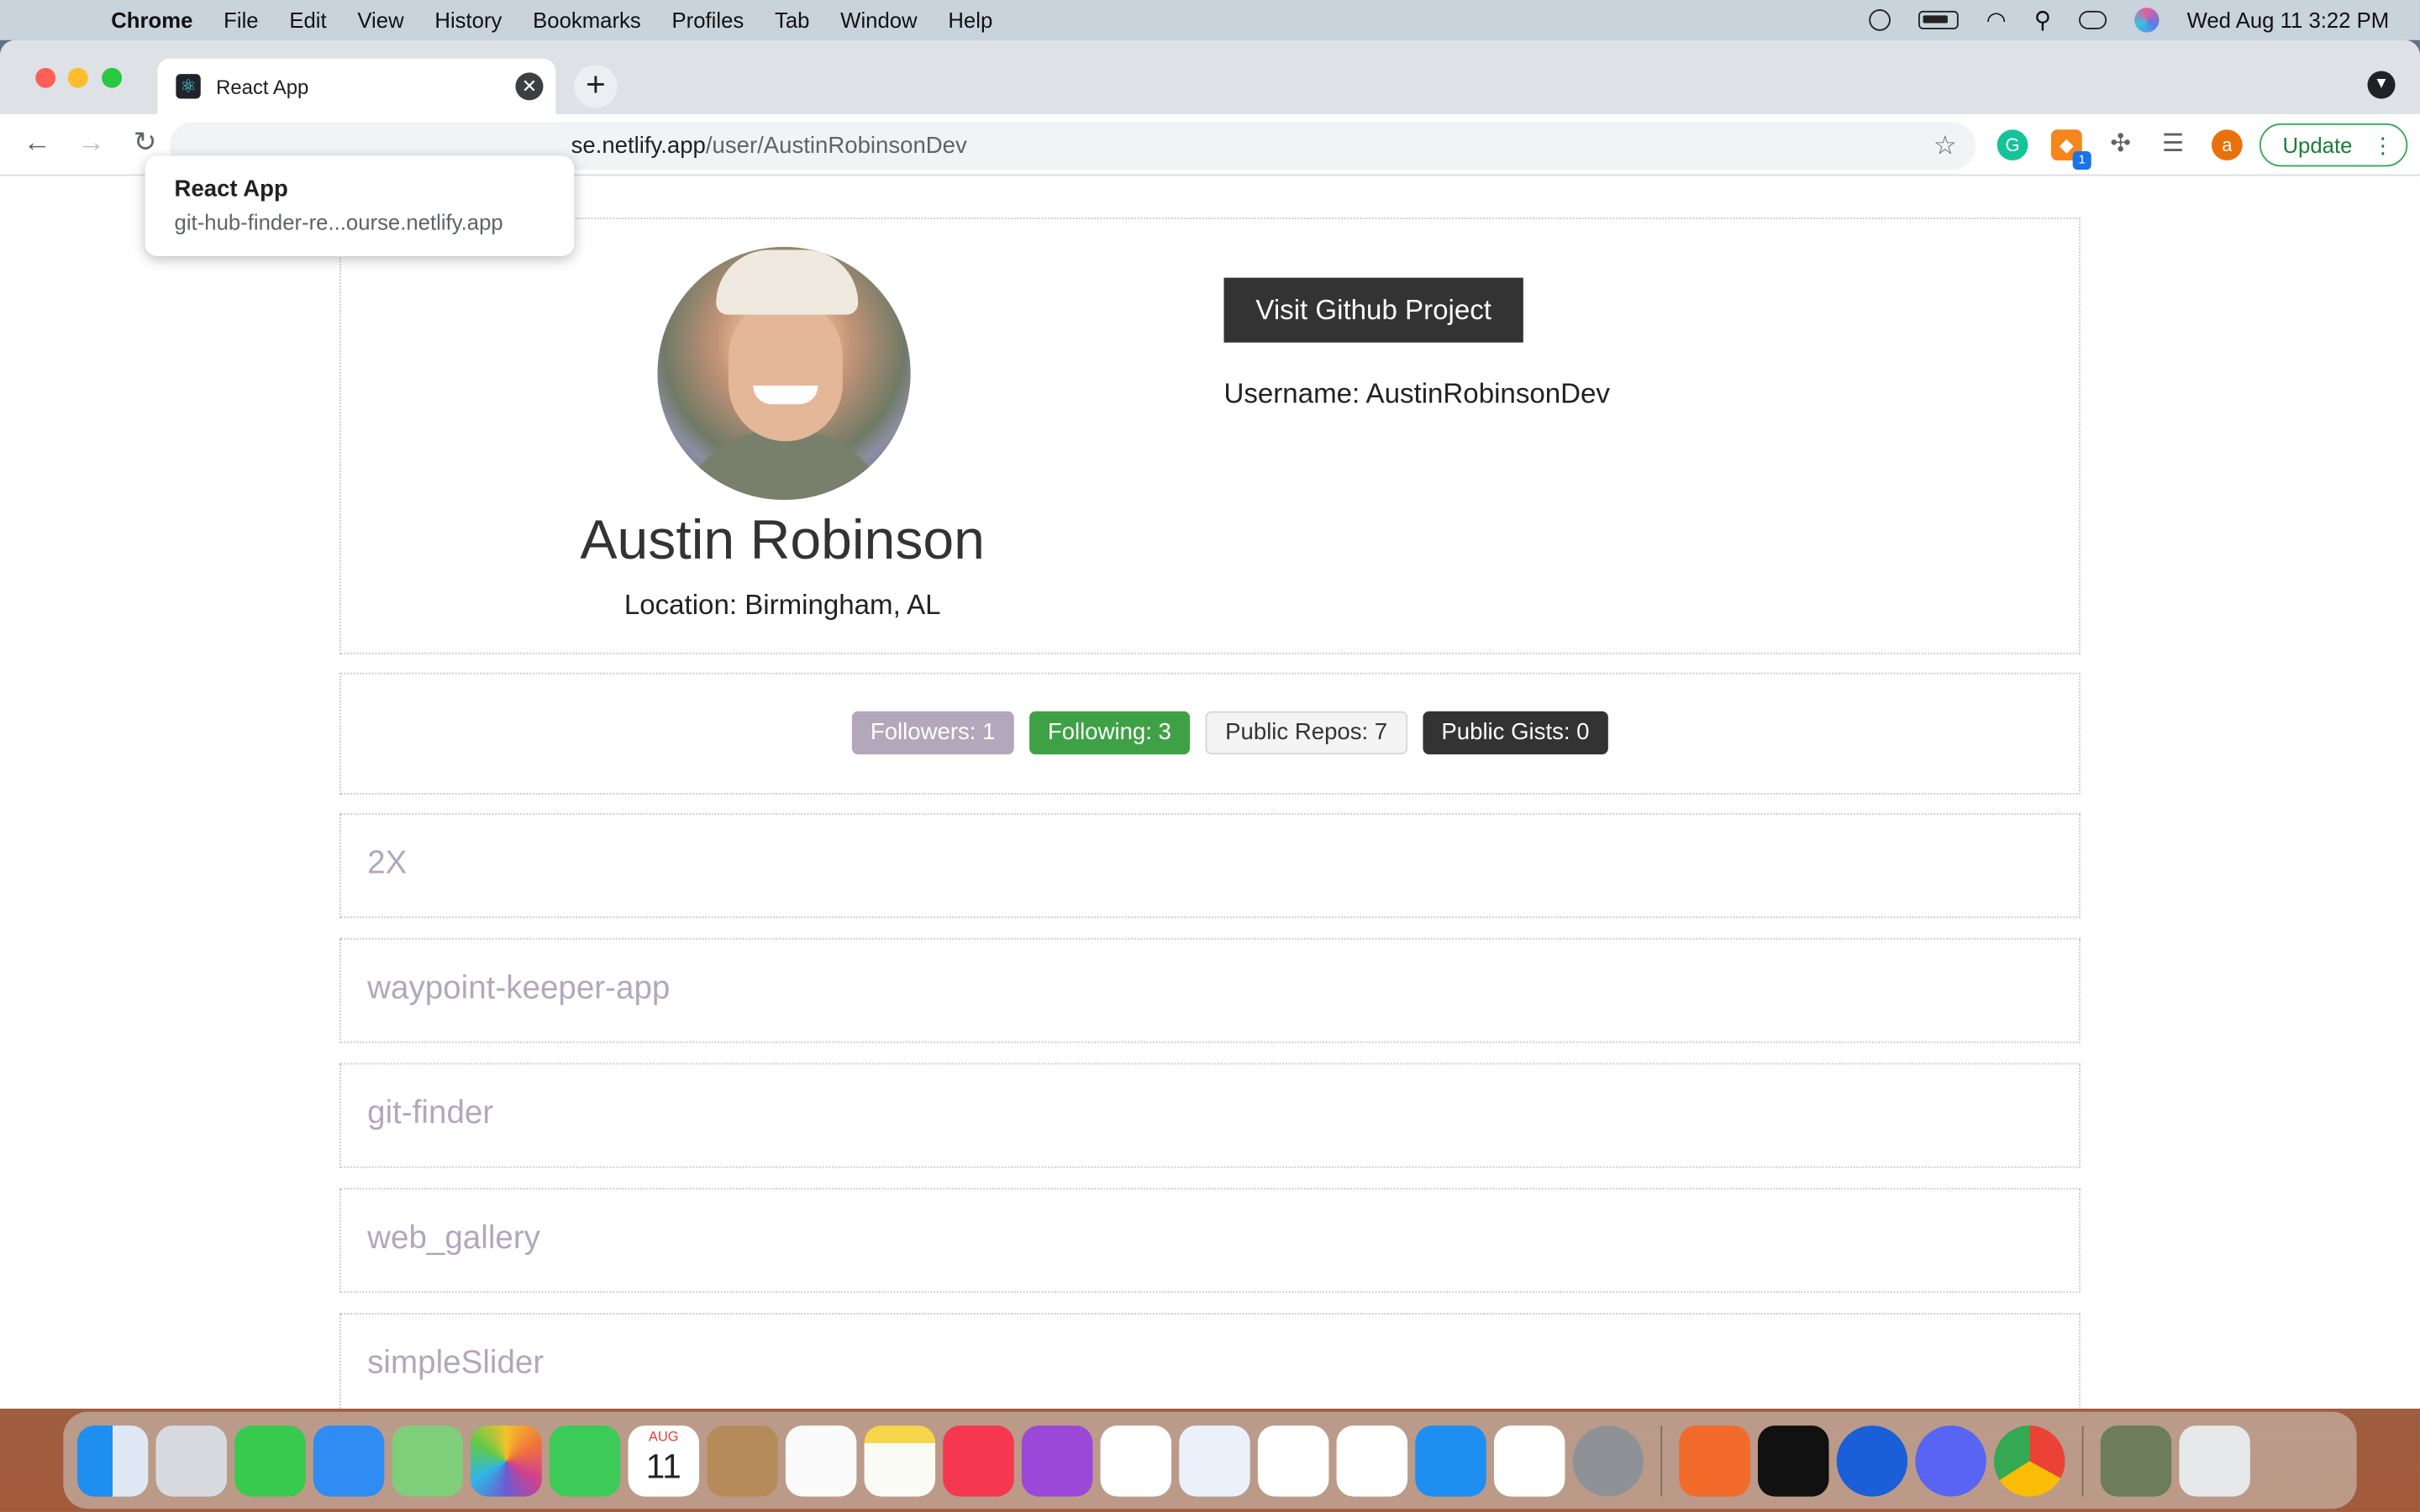 The image size is (2420, 1512). I want to click on notes-icon, so click(900, 1460).